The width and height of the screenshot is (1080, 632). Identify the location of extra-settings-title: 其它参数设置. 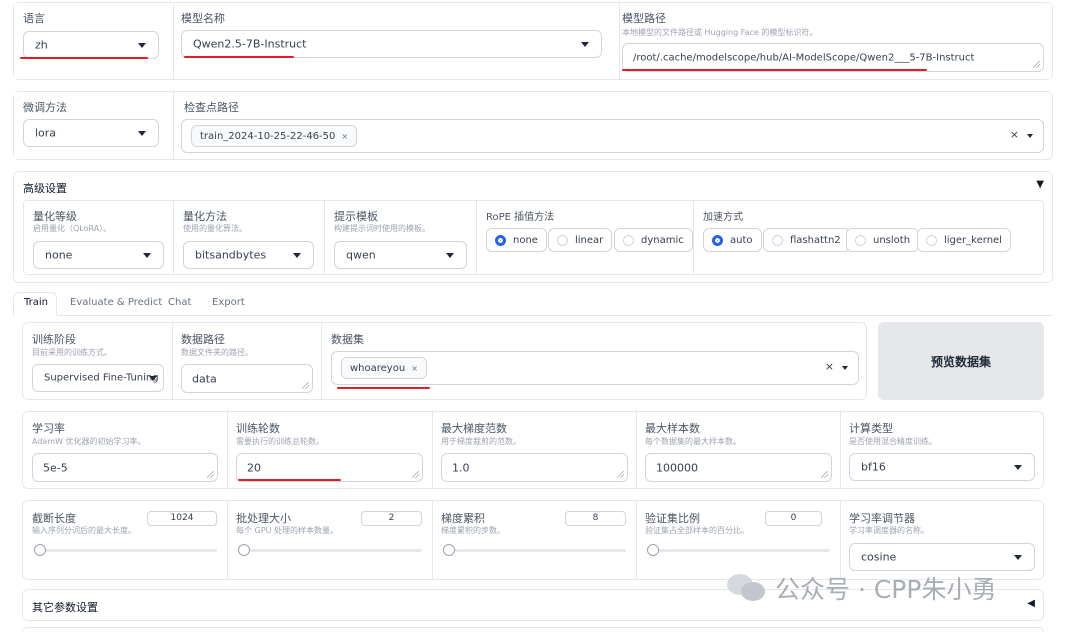
(65, 607).